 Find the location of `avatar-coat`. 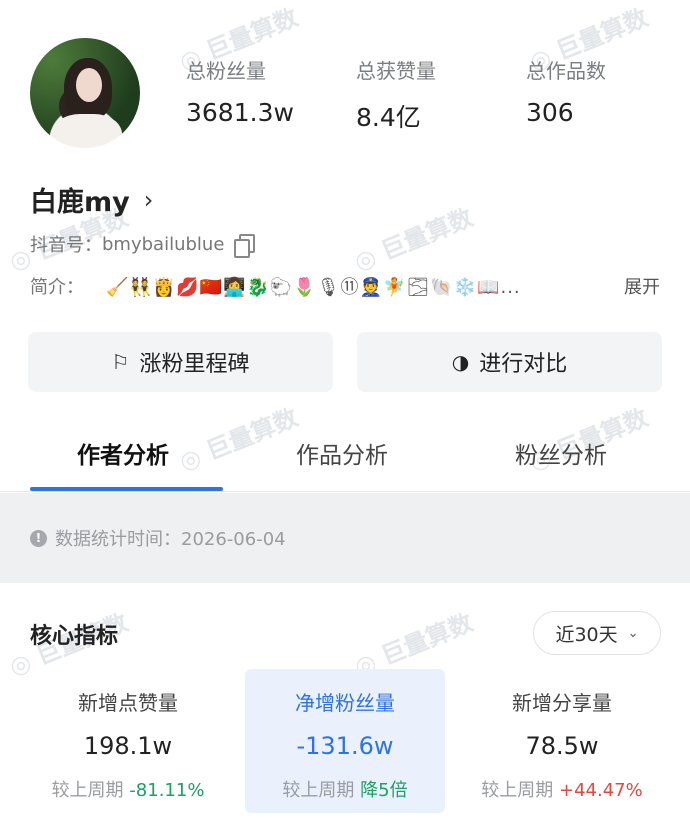

avatar-coat is located at coordinates (87, 131).